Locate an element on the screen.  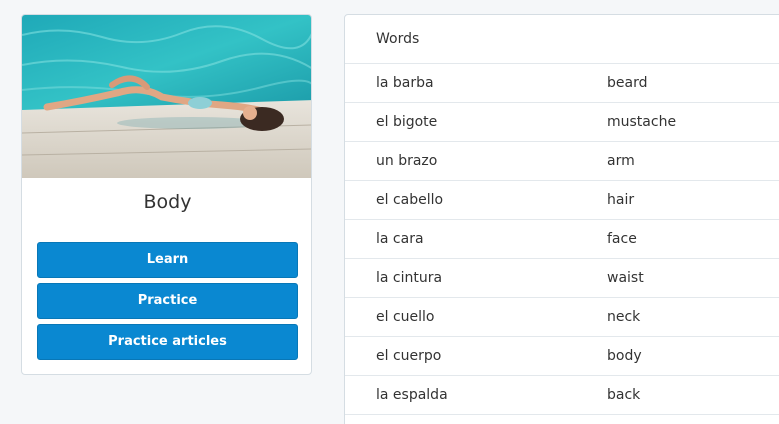
word-english: beard is located at coordinates (627, 83).